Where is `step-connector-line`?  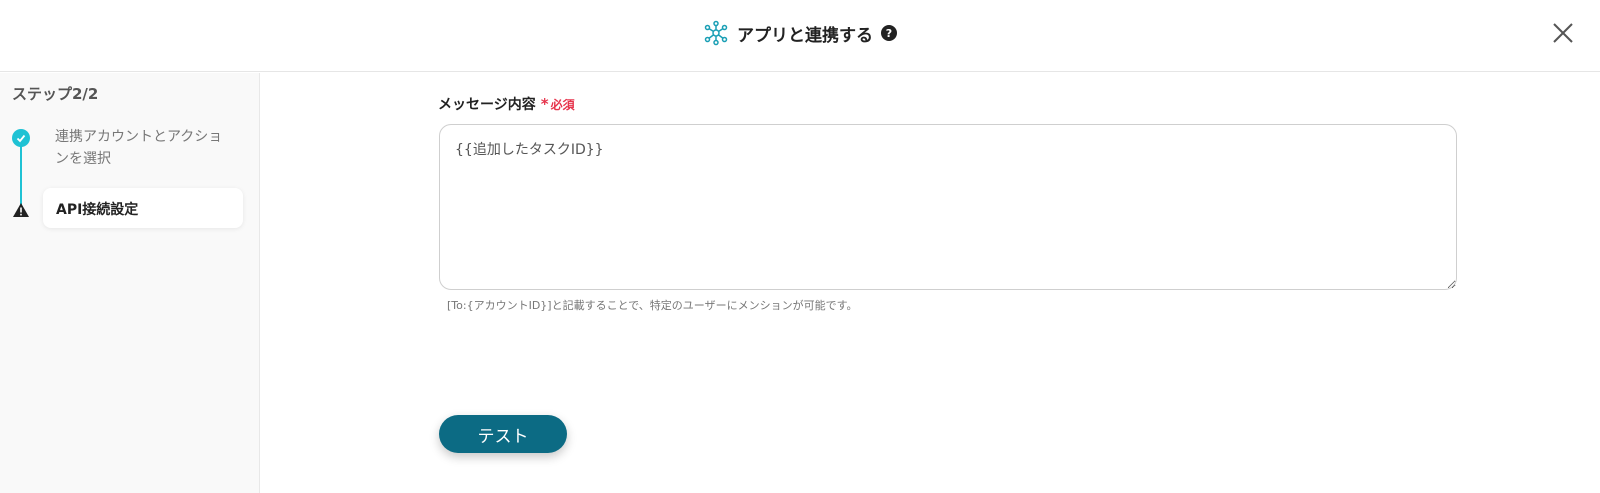
step-connector-line is located at coordinates (21, 177).